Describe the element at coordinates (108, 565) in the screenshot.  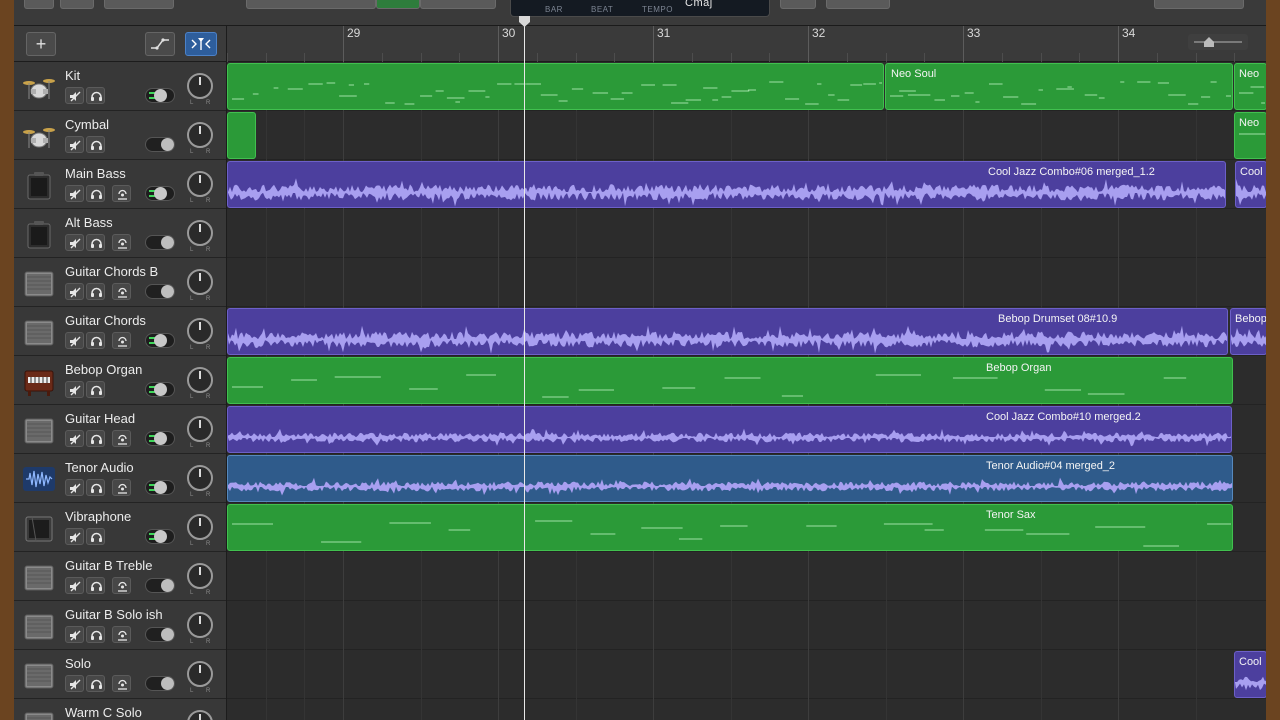
I see `track-name: Guitar B Treble` at that location.